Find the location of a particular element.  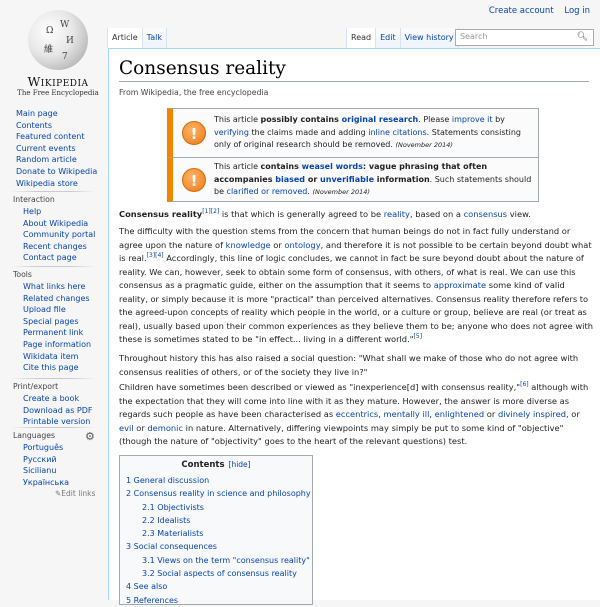

enlightened-link: enlightened is located at coordinates (460, 414).